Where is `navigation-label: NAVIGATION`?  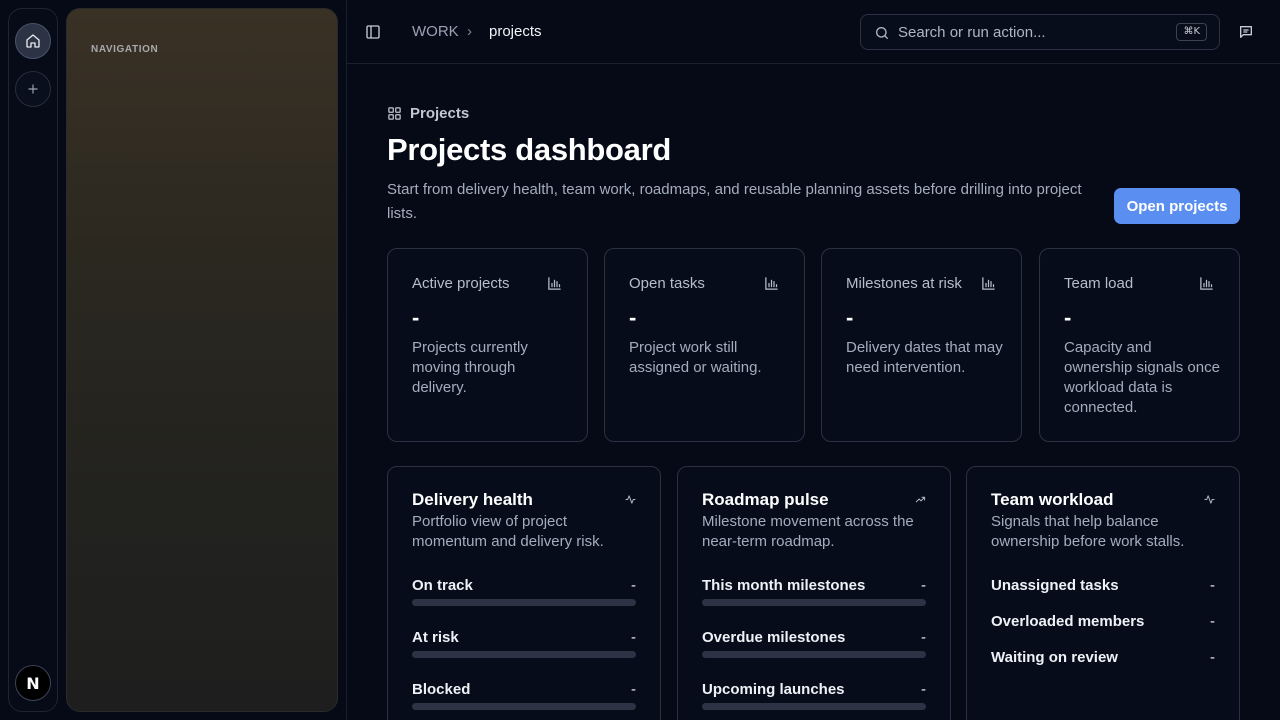
navigation-label: NAVIGATION is located at coordinates (125, 49).